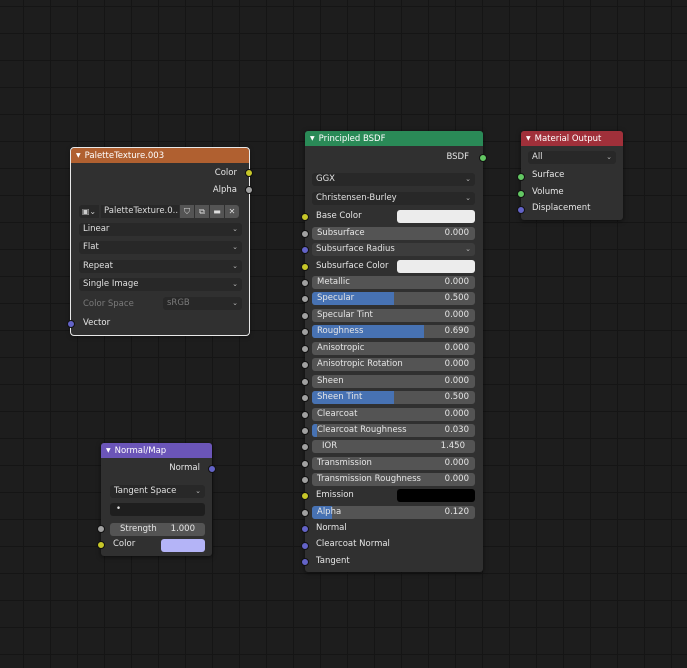 Image resolution: width=687 pixels, height=668 pixels. I want to click on node-title: Normal/Map, so click(140, 451).